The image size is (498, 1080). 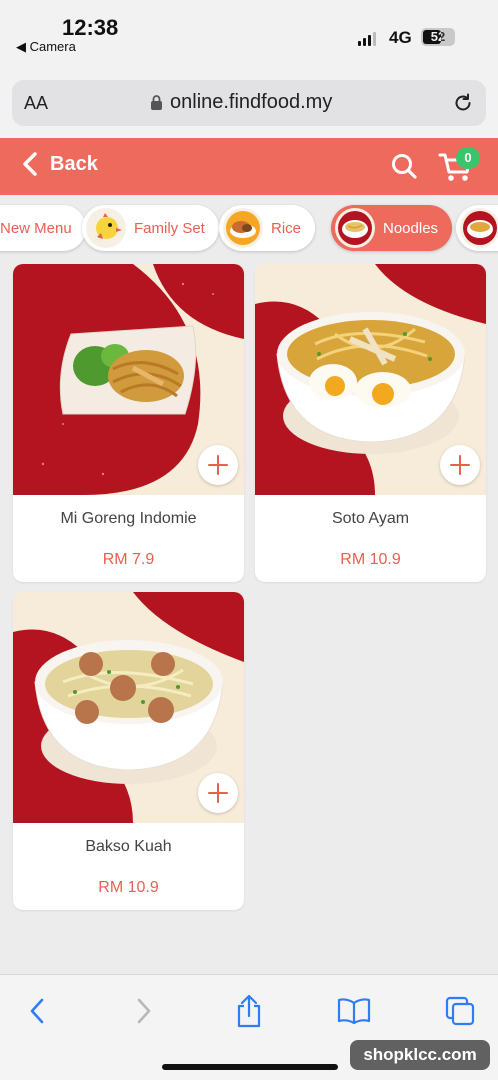 What do you see at coordinates (267, 228) in the screenshot?
I see `tab-rice: Rice` at bounding box center [267, 228].